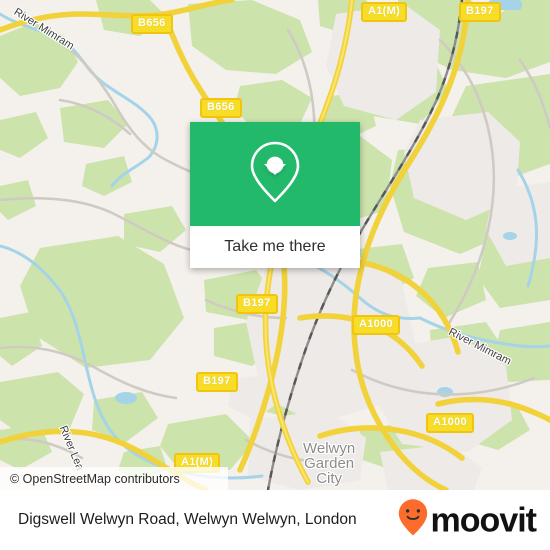  Describe the element at coordinates (329, 463) in the screenshot. I see `place-label-welwyn-garden-city: Welwyn Garden City` at that location.